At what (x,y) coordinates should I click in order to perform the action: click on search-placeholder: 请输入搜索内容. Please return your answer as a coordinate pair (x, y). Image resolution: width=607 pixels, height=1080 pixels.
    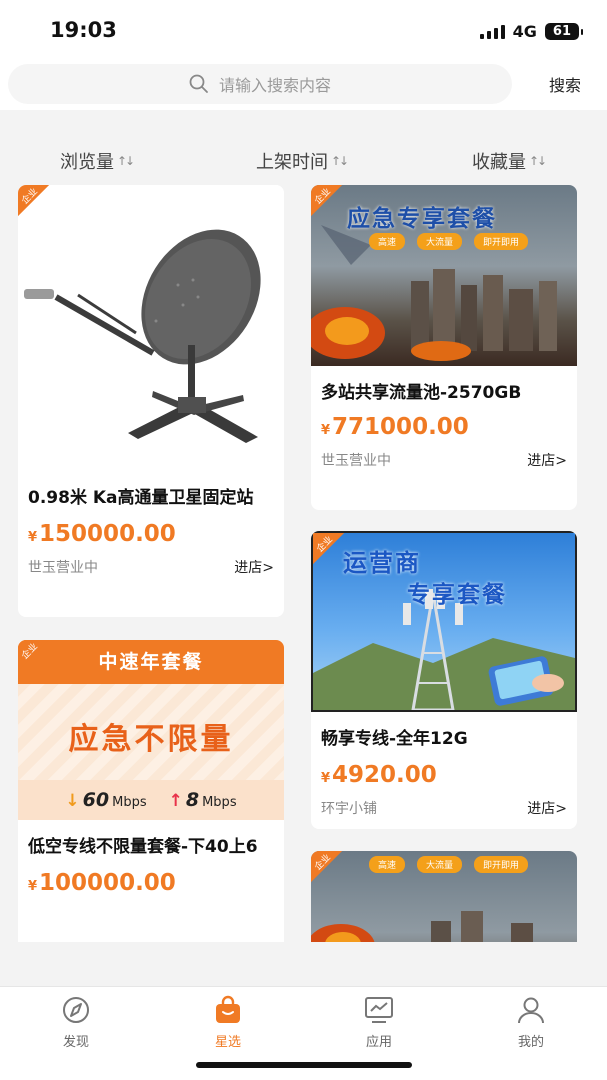
    Looking at the image, I should click on (274, 85).